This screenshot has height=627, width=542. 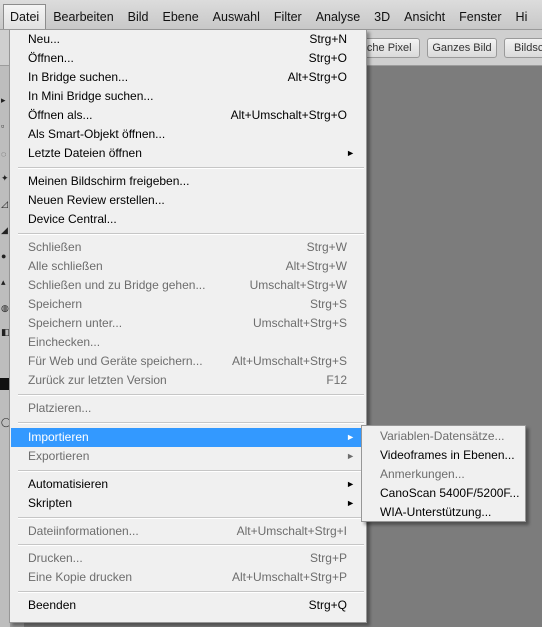 What do you see at coordinates (6, 422) in the screenshot?
I see `quick-mask-icon: ◯` at bounding box center [6, 422].